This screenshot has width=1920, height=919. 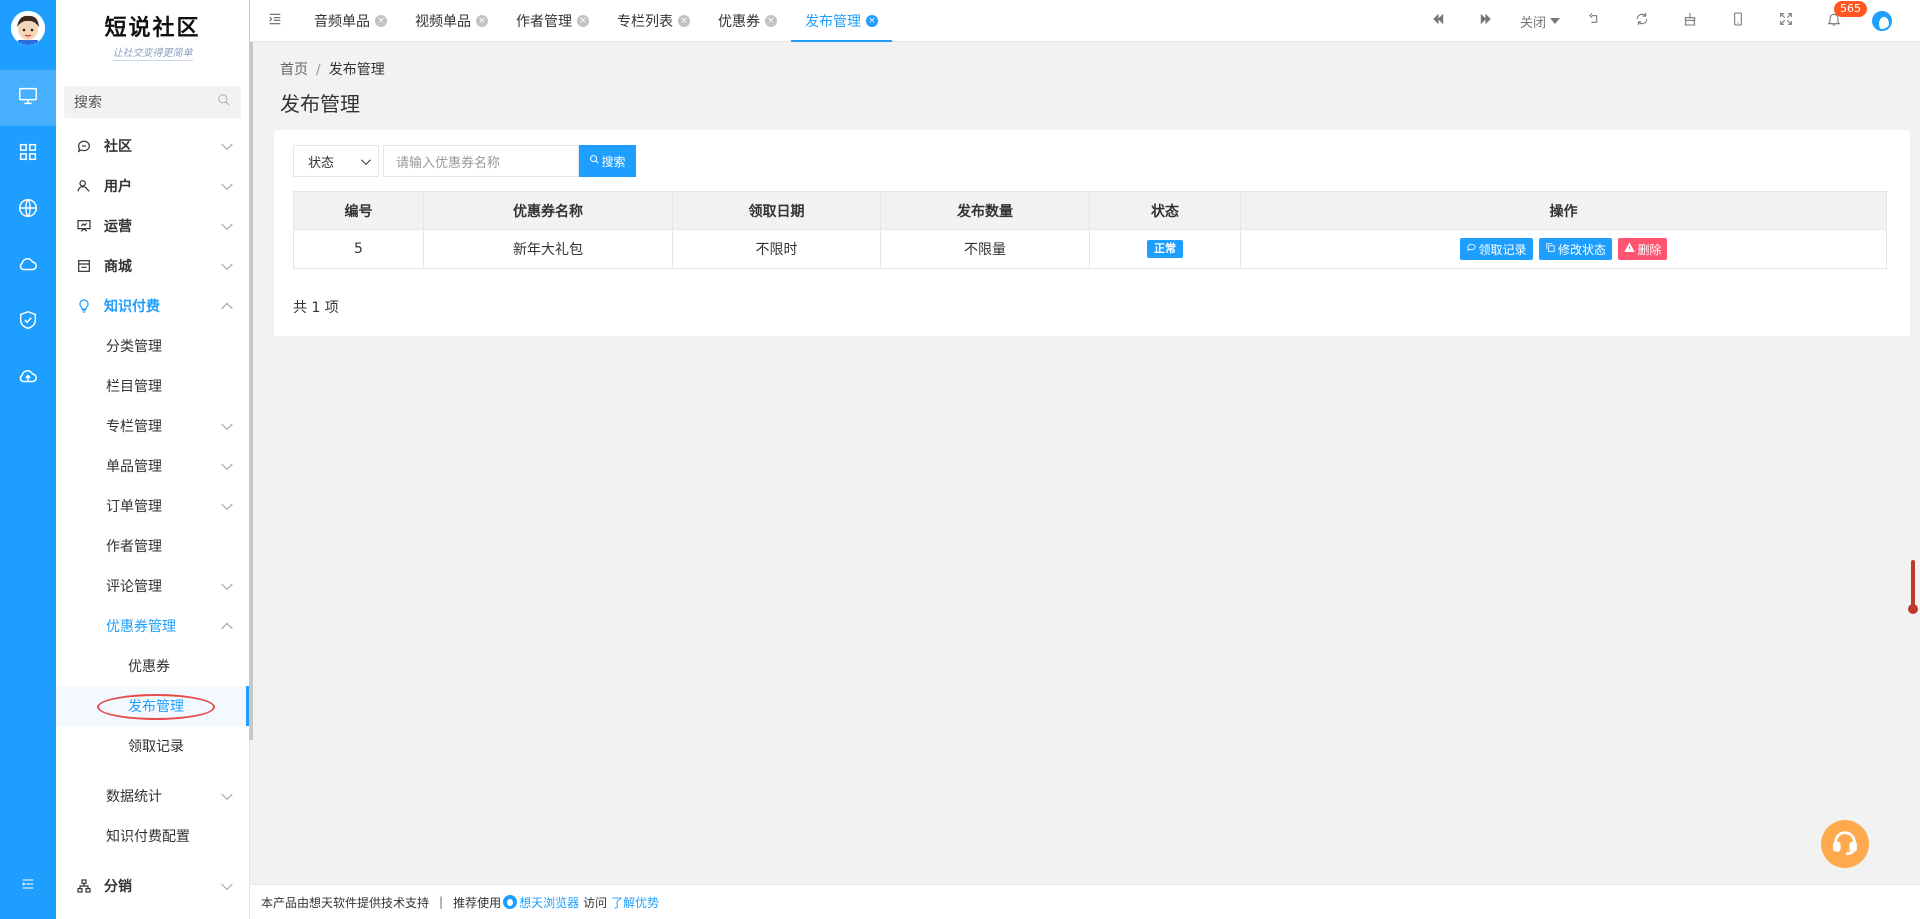 What do you see at coordinates (152, 426) in the screenshot?
I see `sidebar-subitem-special-column: 专栏管理` at bounding box center [152, 426].